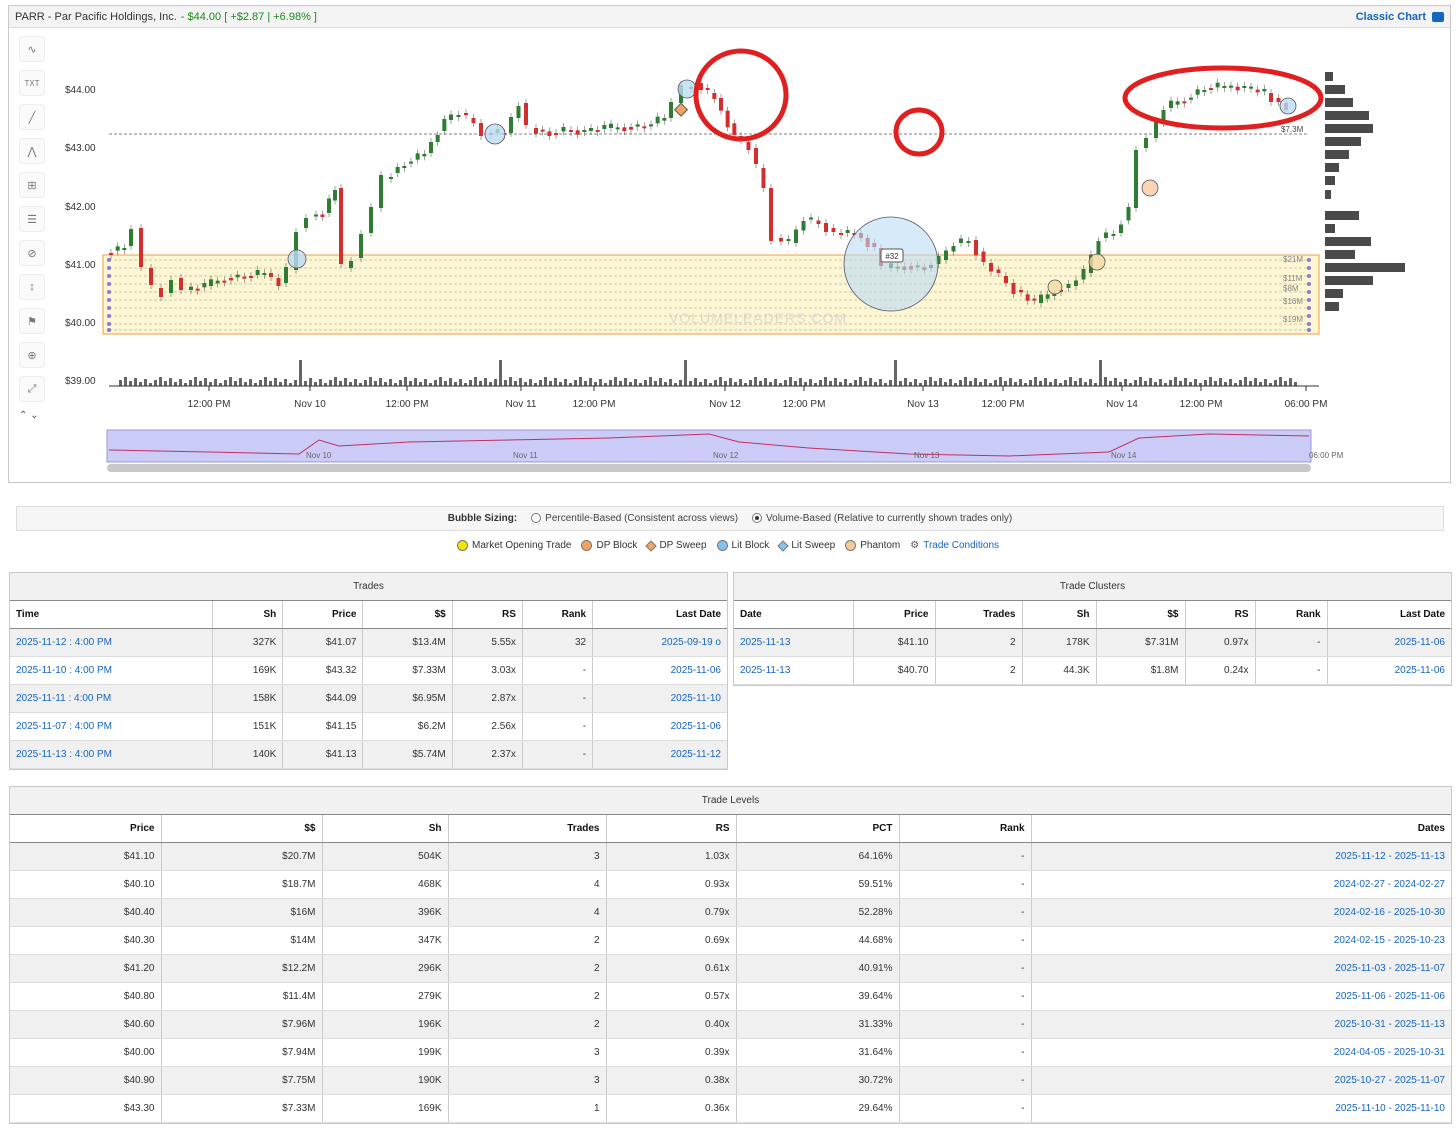 The width and height of the screenshot is (1456, 1129). I want to click on column-header: Time, so click(112, 615).